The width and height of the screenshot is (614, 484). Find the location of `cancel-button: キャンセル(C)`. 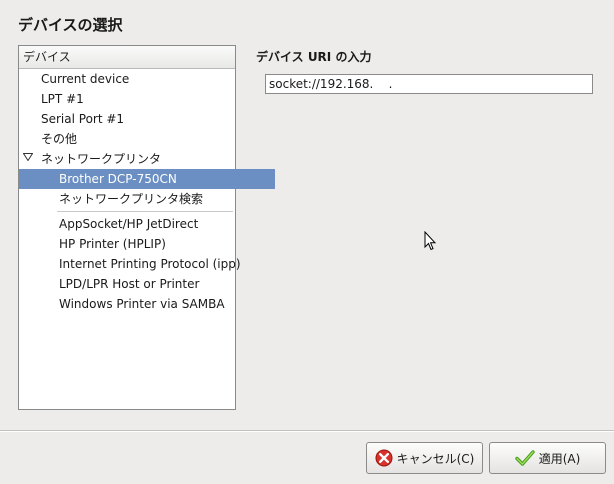

cancel-button: キャンセル(C) is located at coordinates (424, 458).